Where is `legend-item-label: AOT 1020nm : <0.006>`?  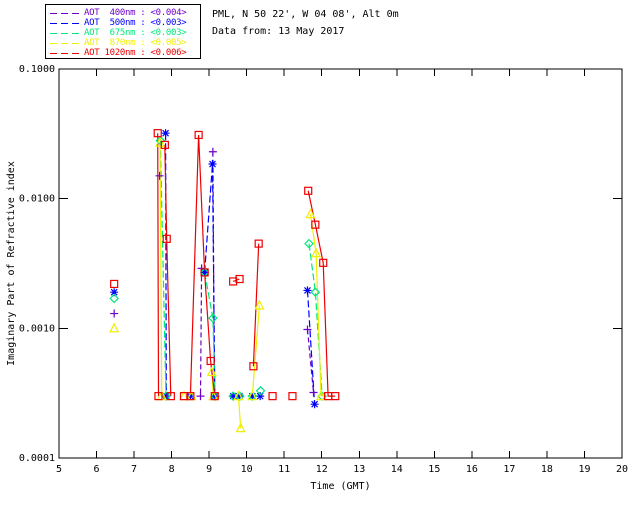
legend-item-label: AOT 1020nm : <0.006> is located at coordinates (135, 53).